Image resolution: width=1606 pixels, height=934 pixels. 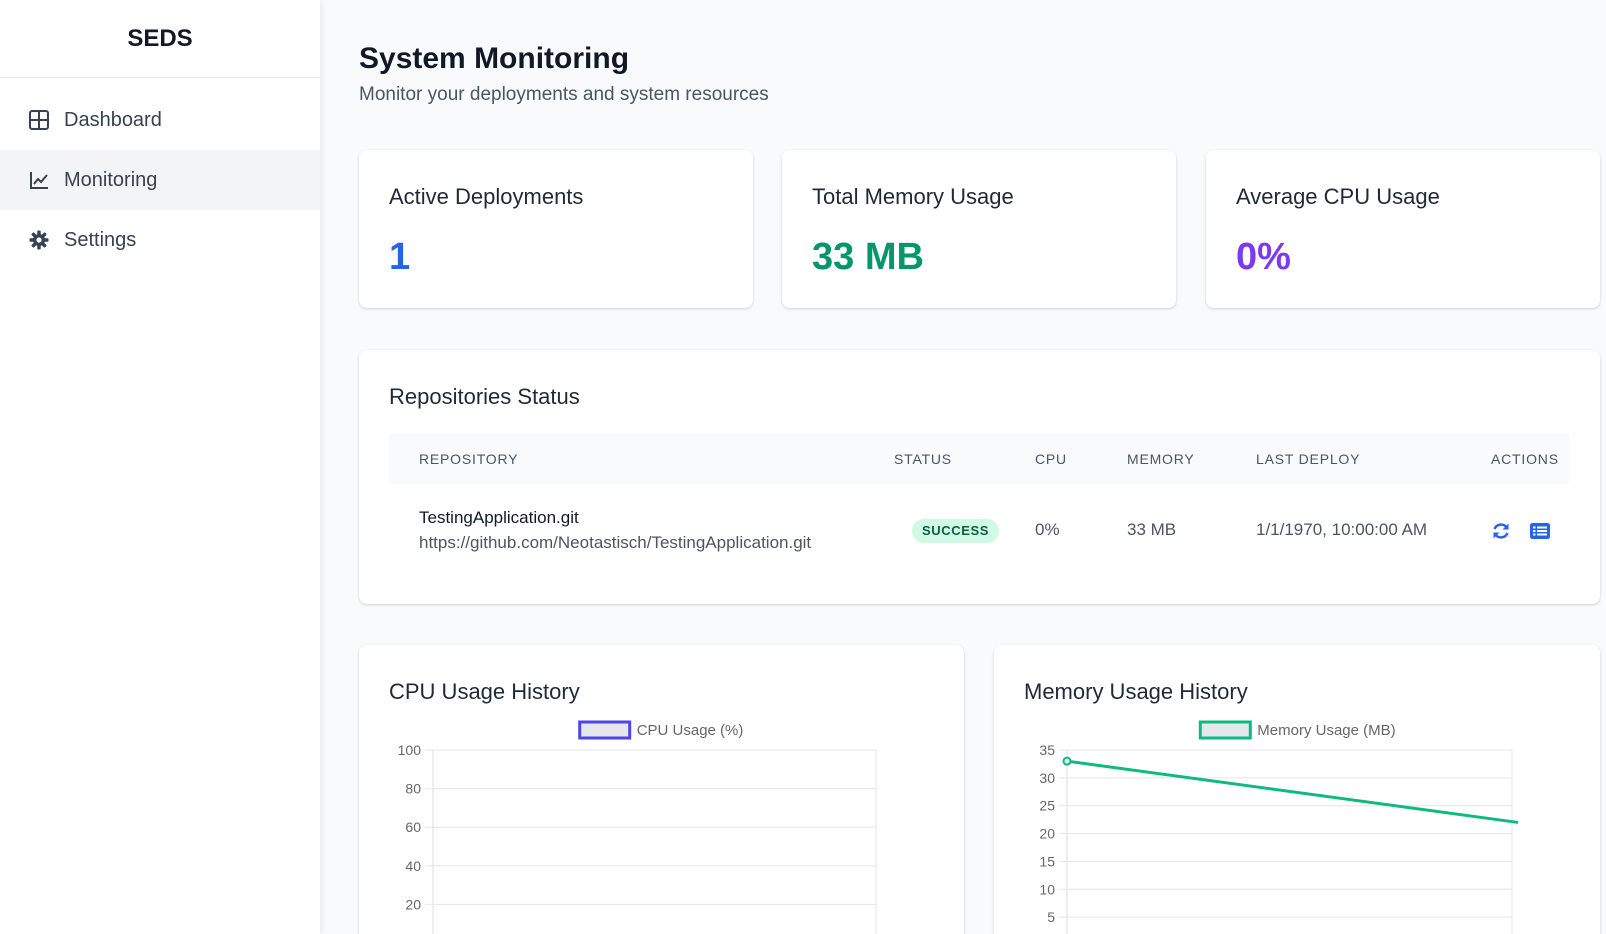 What do you see at coordinates (1047, 529) in the screenshot?
I see `cpu-value: 0%` at bounding box center [1047, 529].